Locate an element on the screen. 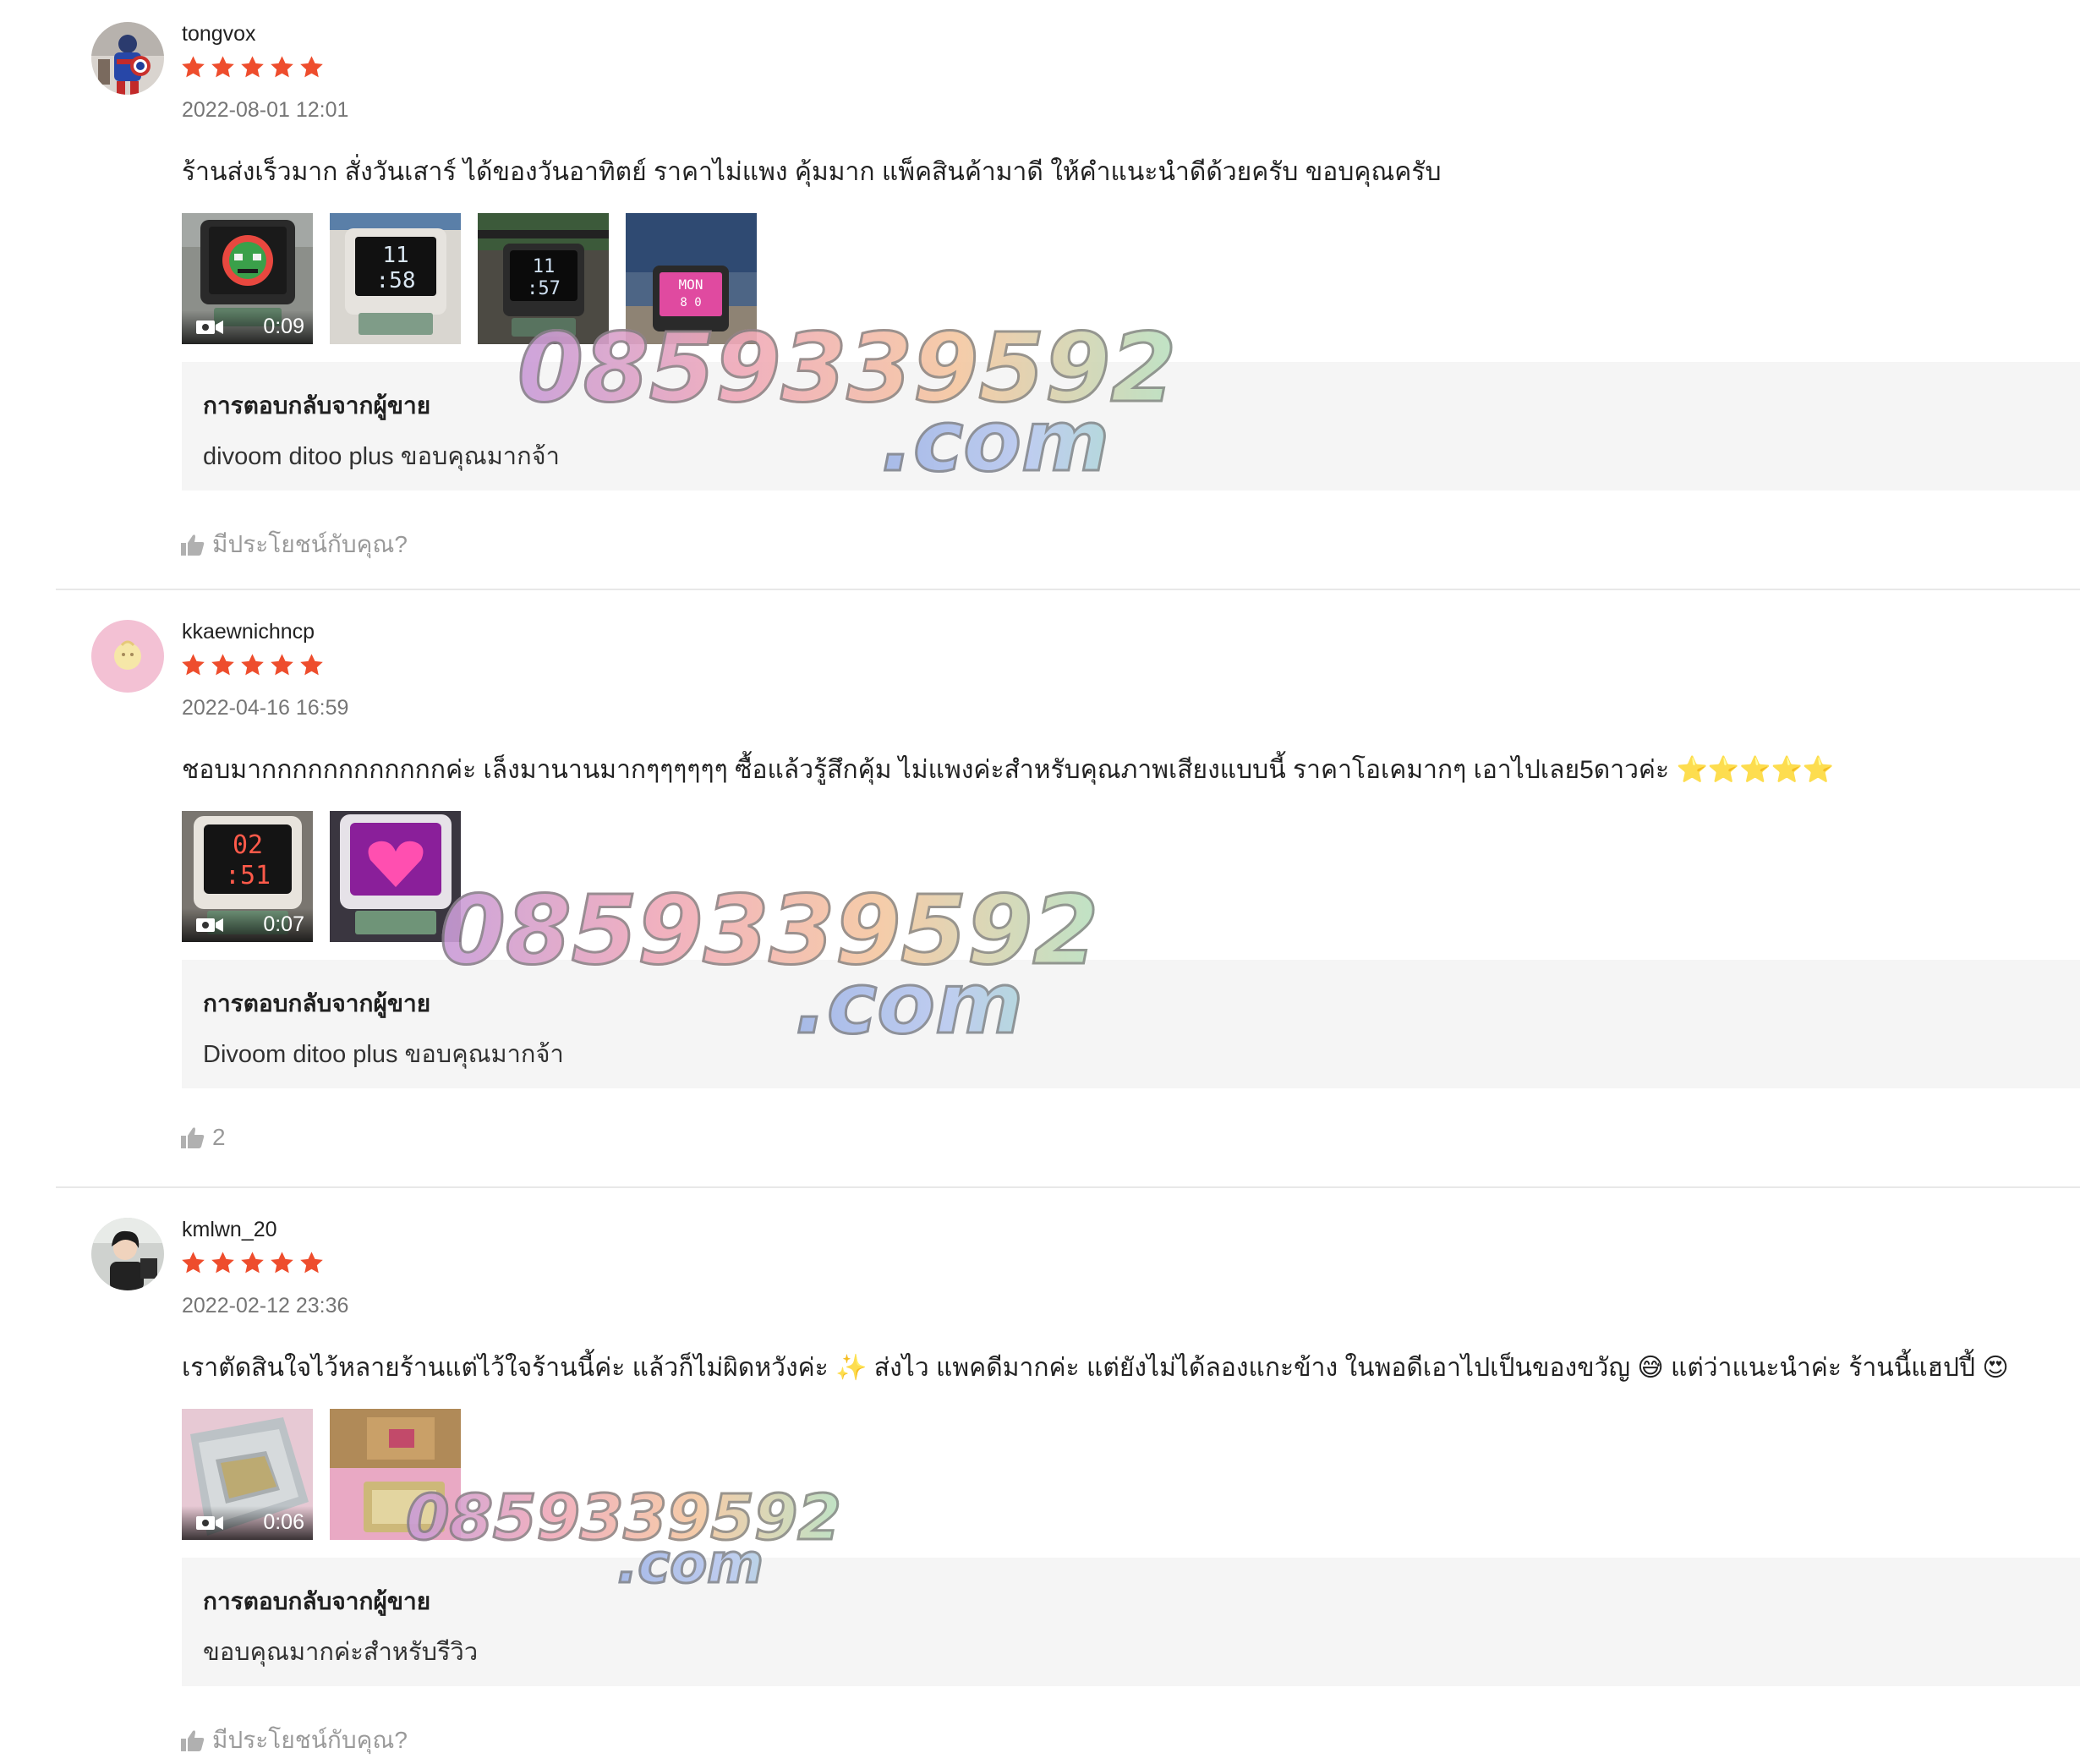 The height and width of the screenshot is (1764, 2080). svg-text: :57 is located at coordinates (544, 288).